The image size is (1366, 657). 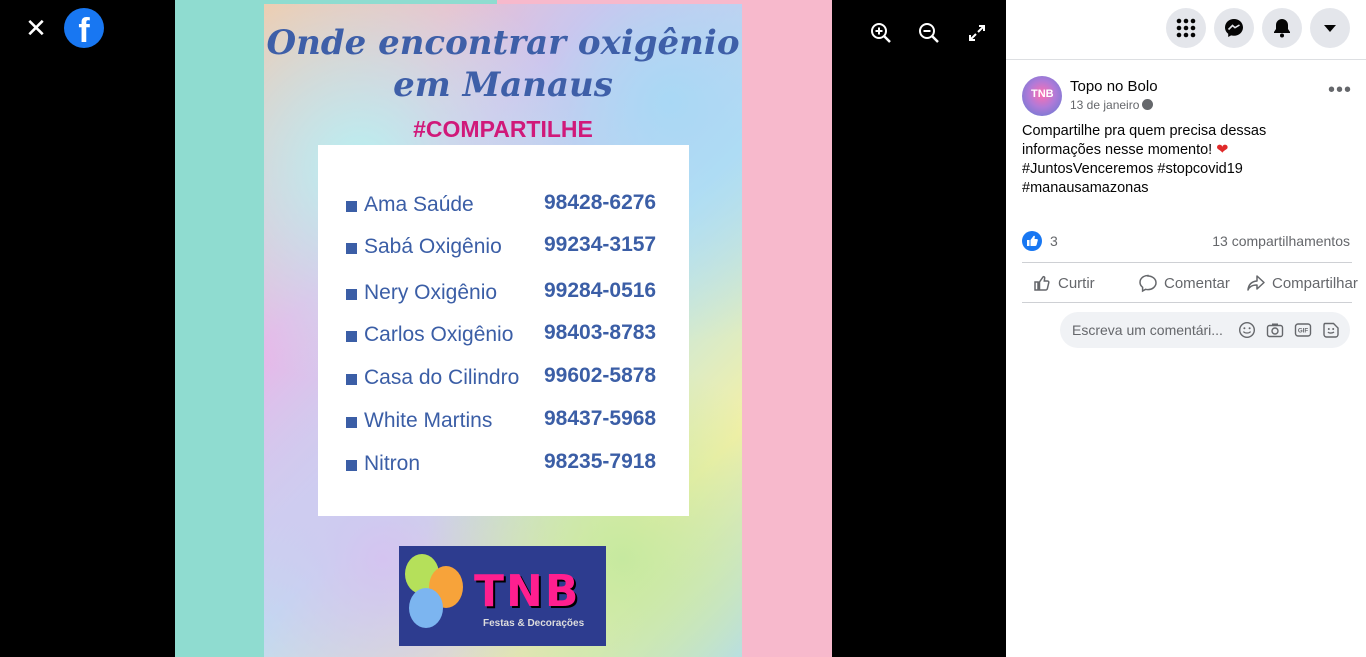 I want to click on account-dropdown-icon, so click(x=1330, y=28).